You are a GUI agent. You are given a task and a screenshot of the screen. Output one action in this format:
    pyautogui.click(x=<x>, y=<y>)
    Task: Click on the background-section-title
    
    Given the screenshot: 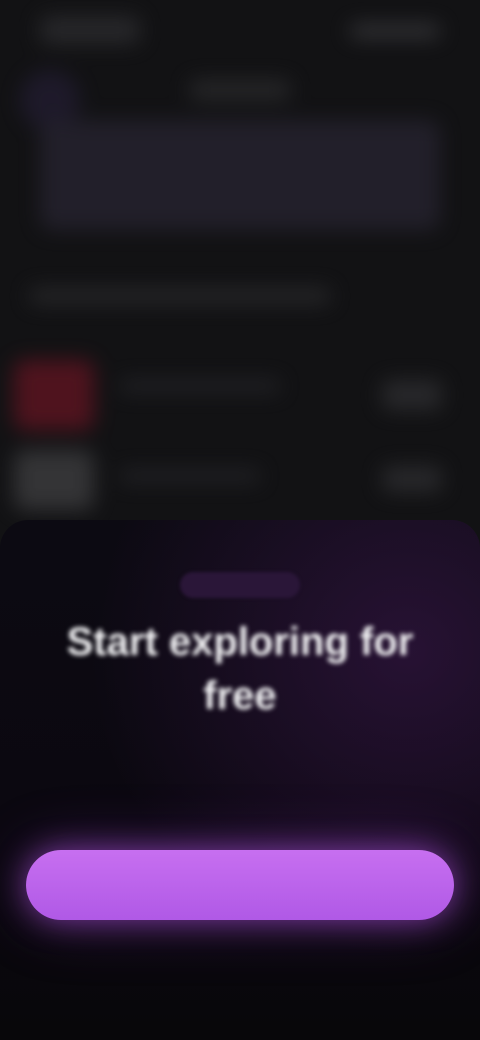 What is the action you would take?
    pyautogui.click(x=180, y=296)
    